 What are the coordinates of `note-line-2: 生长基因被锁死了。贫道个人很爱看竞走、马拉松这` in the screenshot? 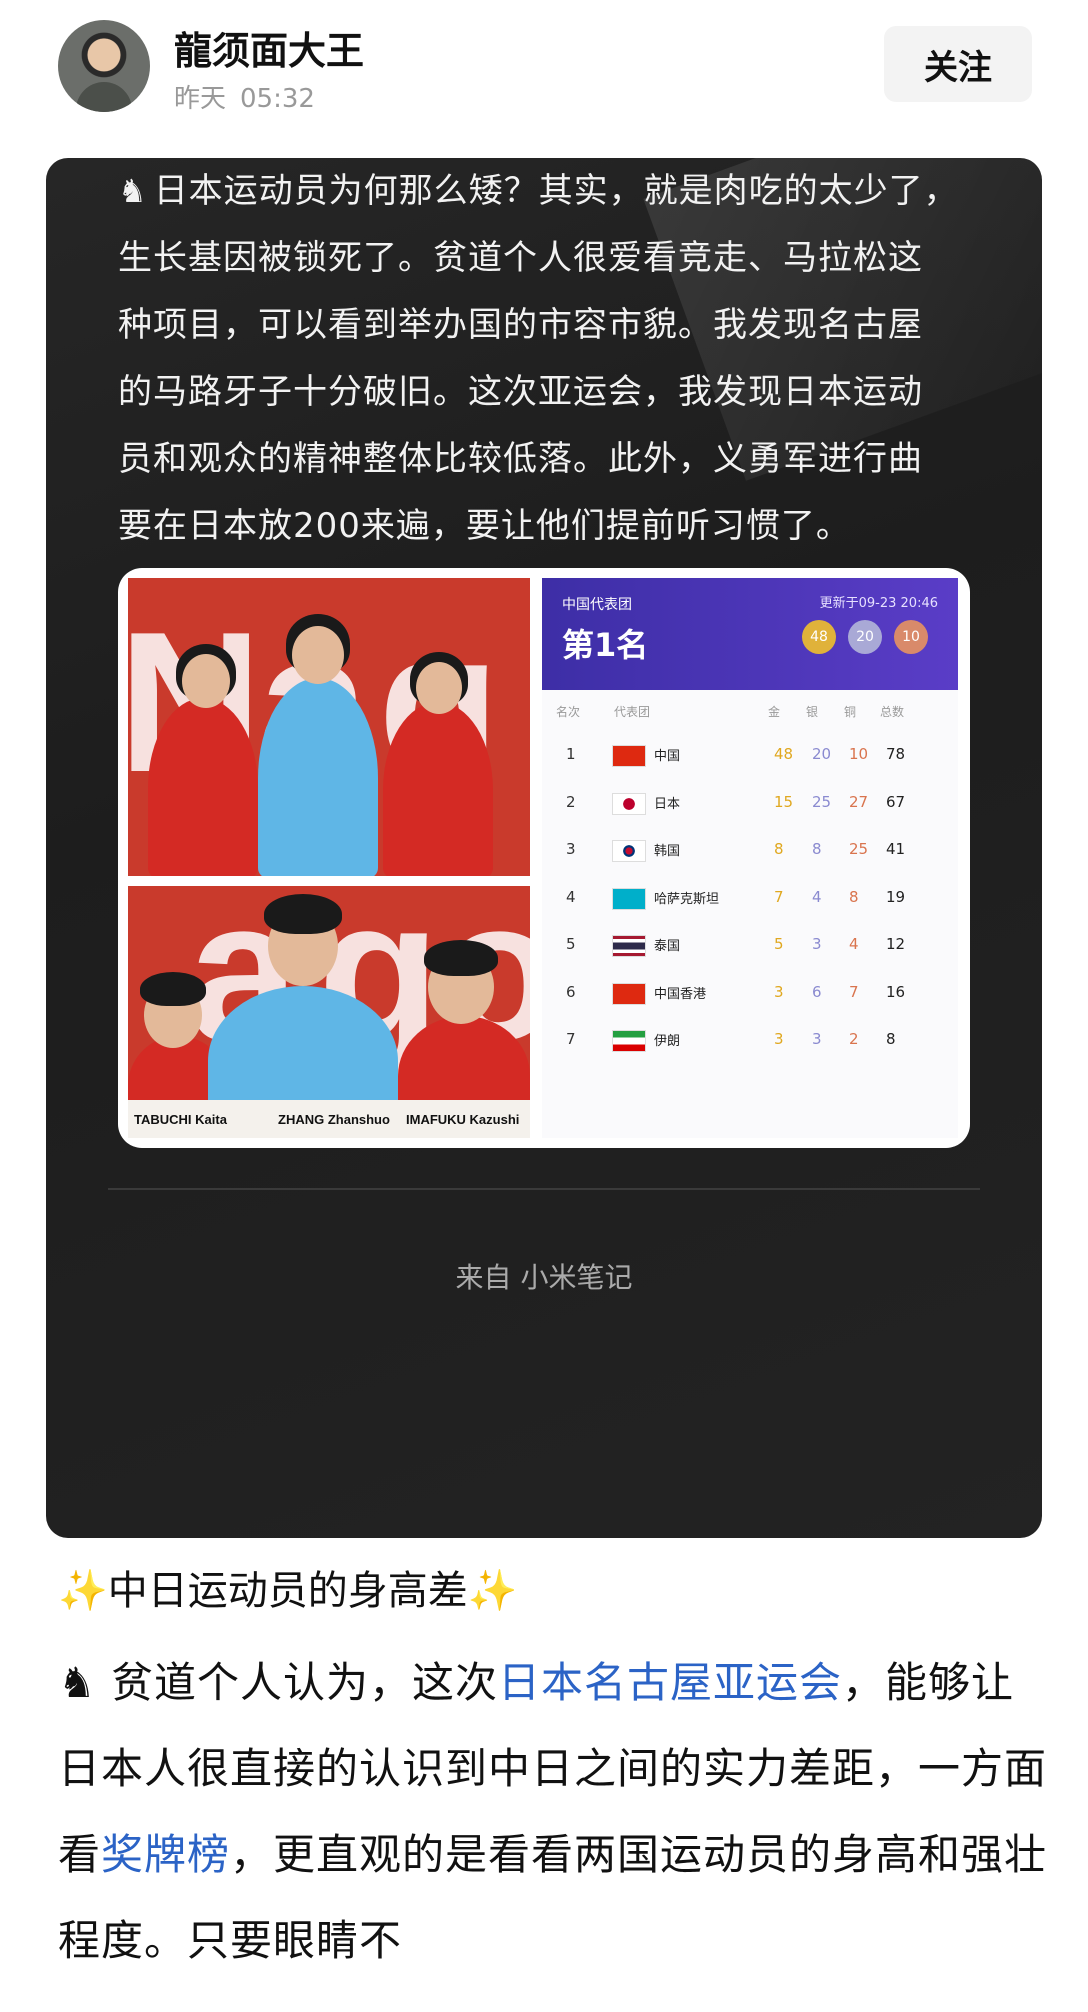 It's located at (520, 258).